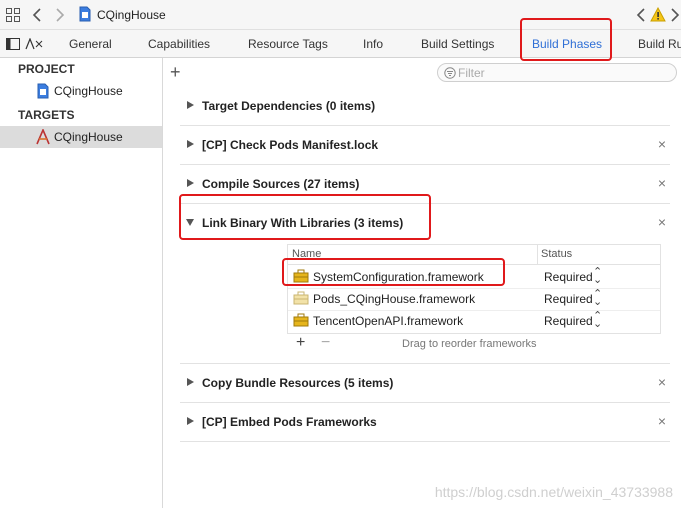 The image size is (681, 508). I want to click on warning-icon, so click(658, 14).